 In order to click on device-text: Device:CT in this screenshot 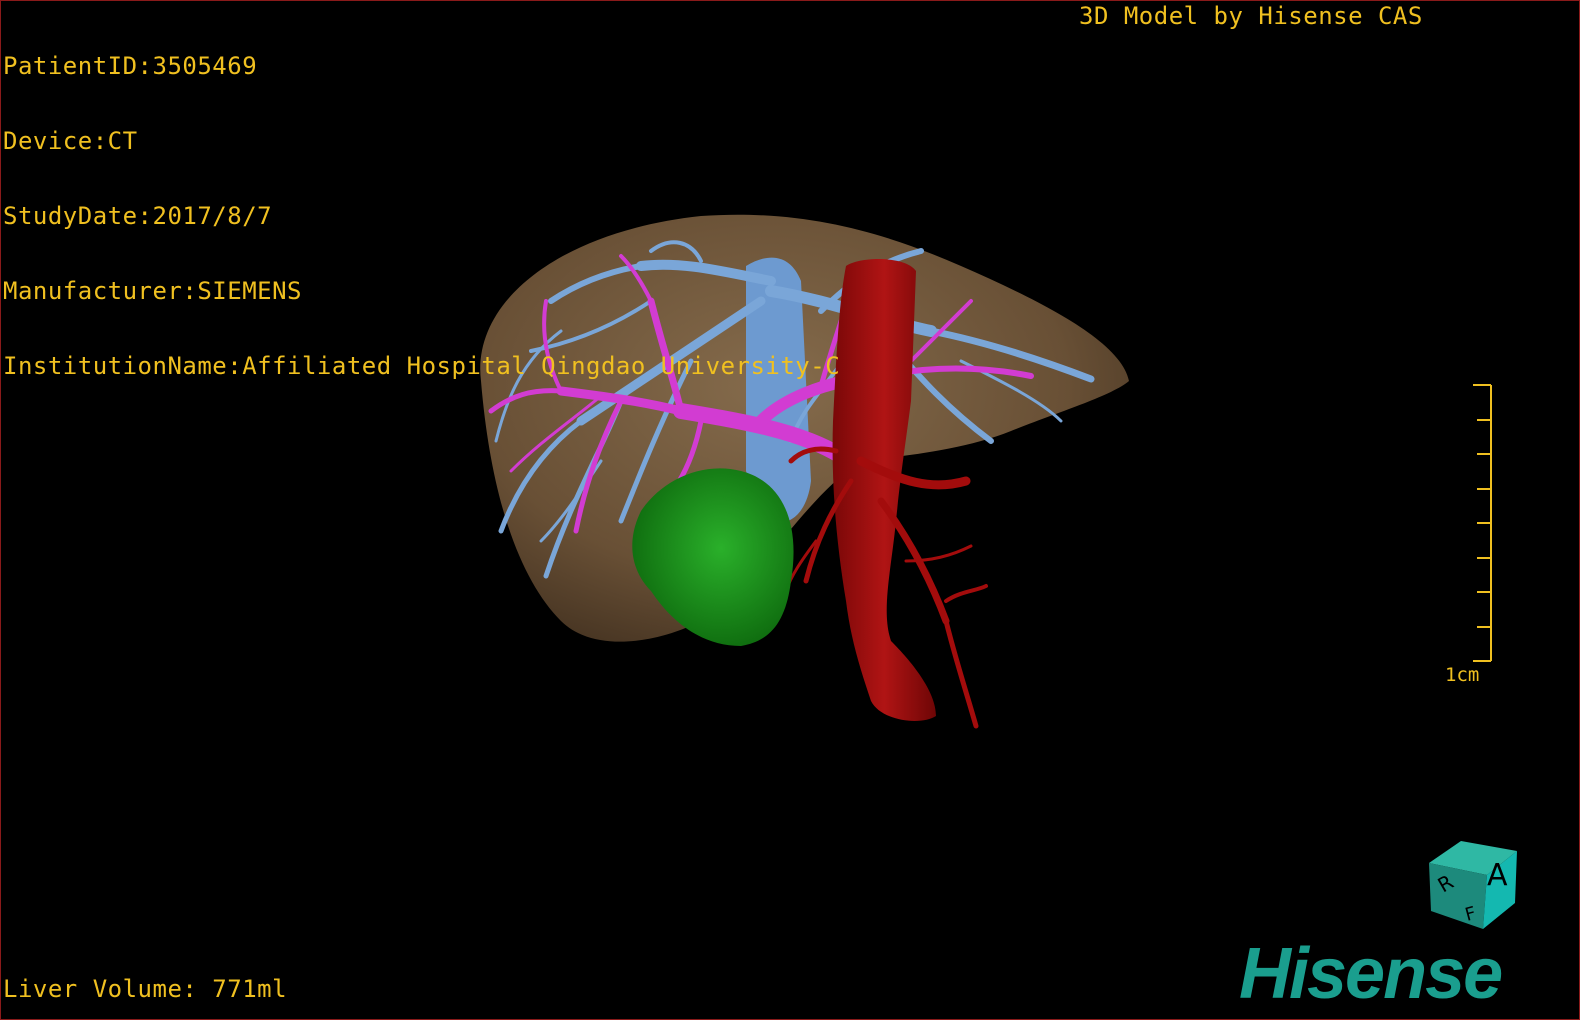, I will do `click(70, 141)`.